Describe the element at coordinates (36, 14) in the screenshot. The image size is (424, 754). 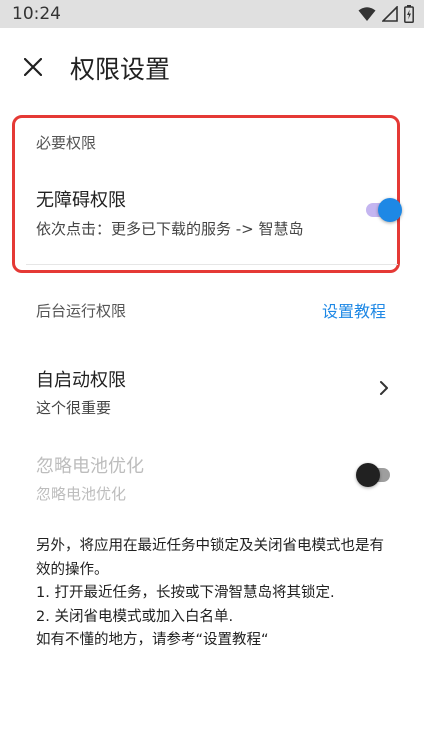
I see `status-time: 10:24` at that location.